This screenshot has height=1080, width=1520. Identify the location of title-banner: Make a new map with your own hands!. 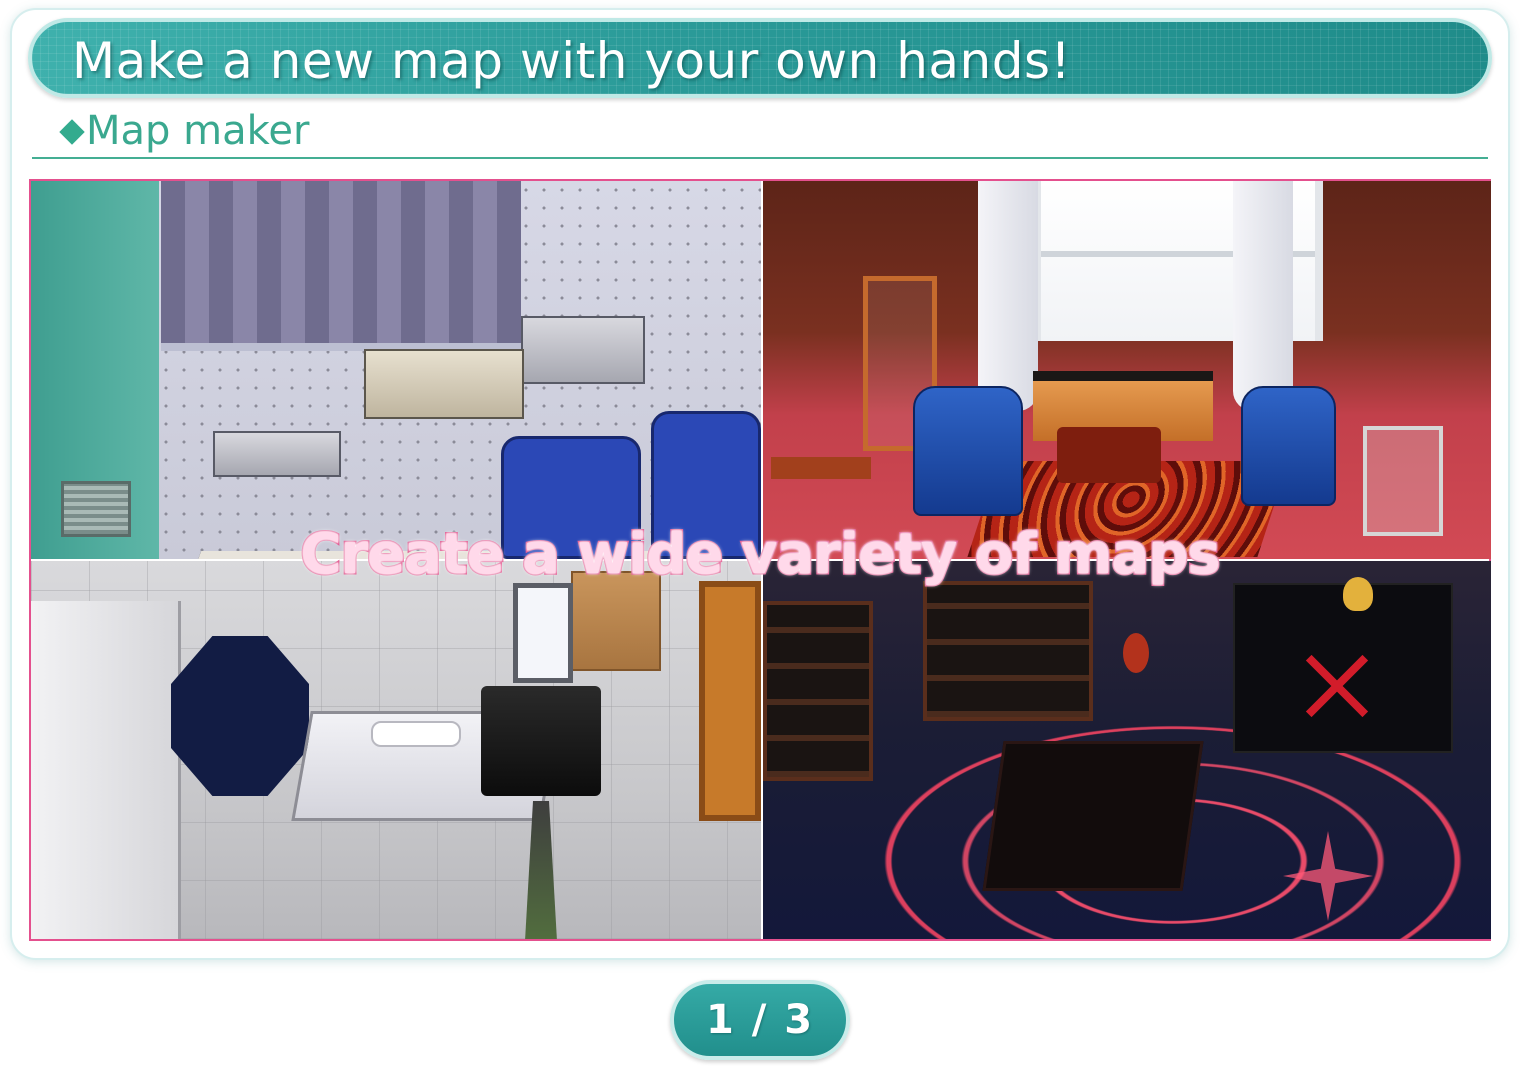
(760, 58).